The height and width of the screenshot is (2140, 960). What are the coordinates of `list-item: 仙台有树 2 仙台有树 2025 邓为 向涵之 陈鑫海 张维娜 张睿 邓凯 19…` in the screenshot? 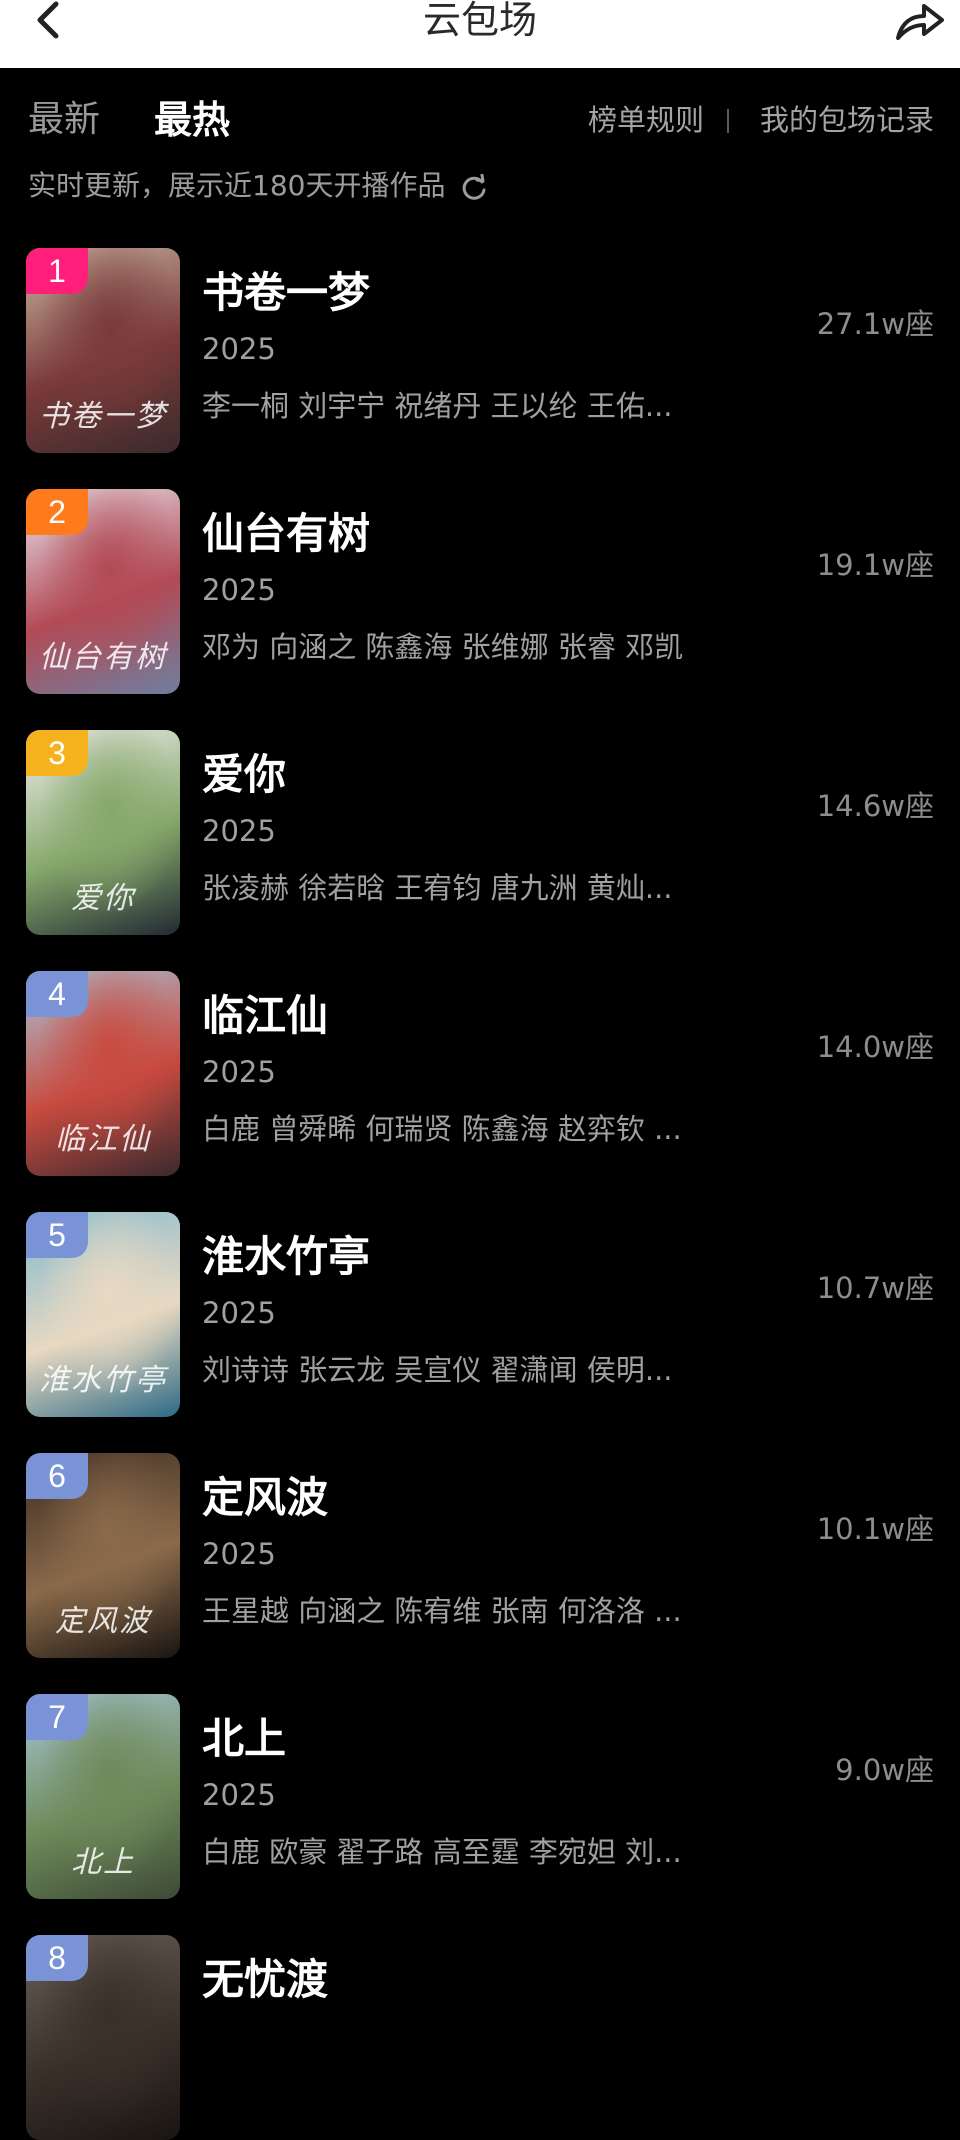 It's located at (480, 591).